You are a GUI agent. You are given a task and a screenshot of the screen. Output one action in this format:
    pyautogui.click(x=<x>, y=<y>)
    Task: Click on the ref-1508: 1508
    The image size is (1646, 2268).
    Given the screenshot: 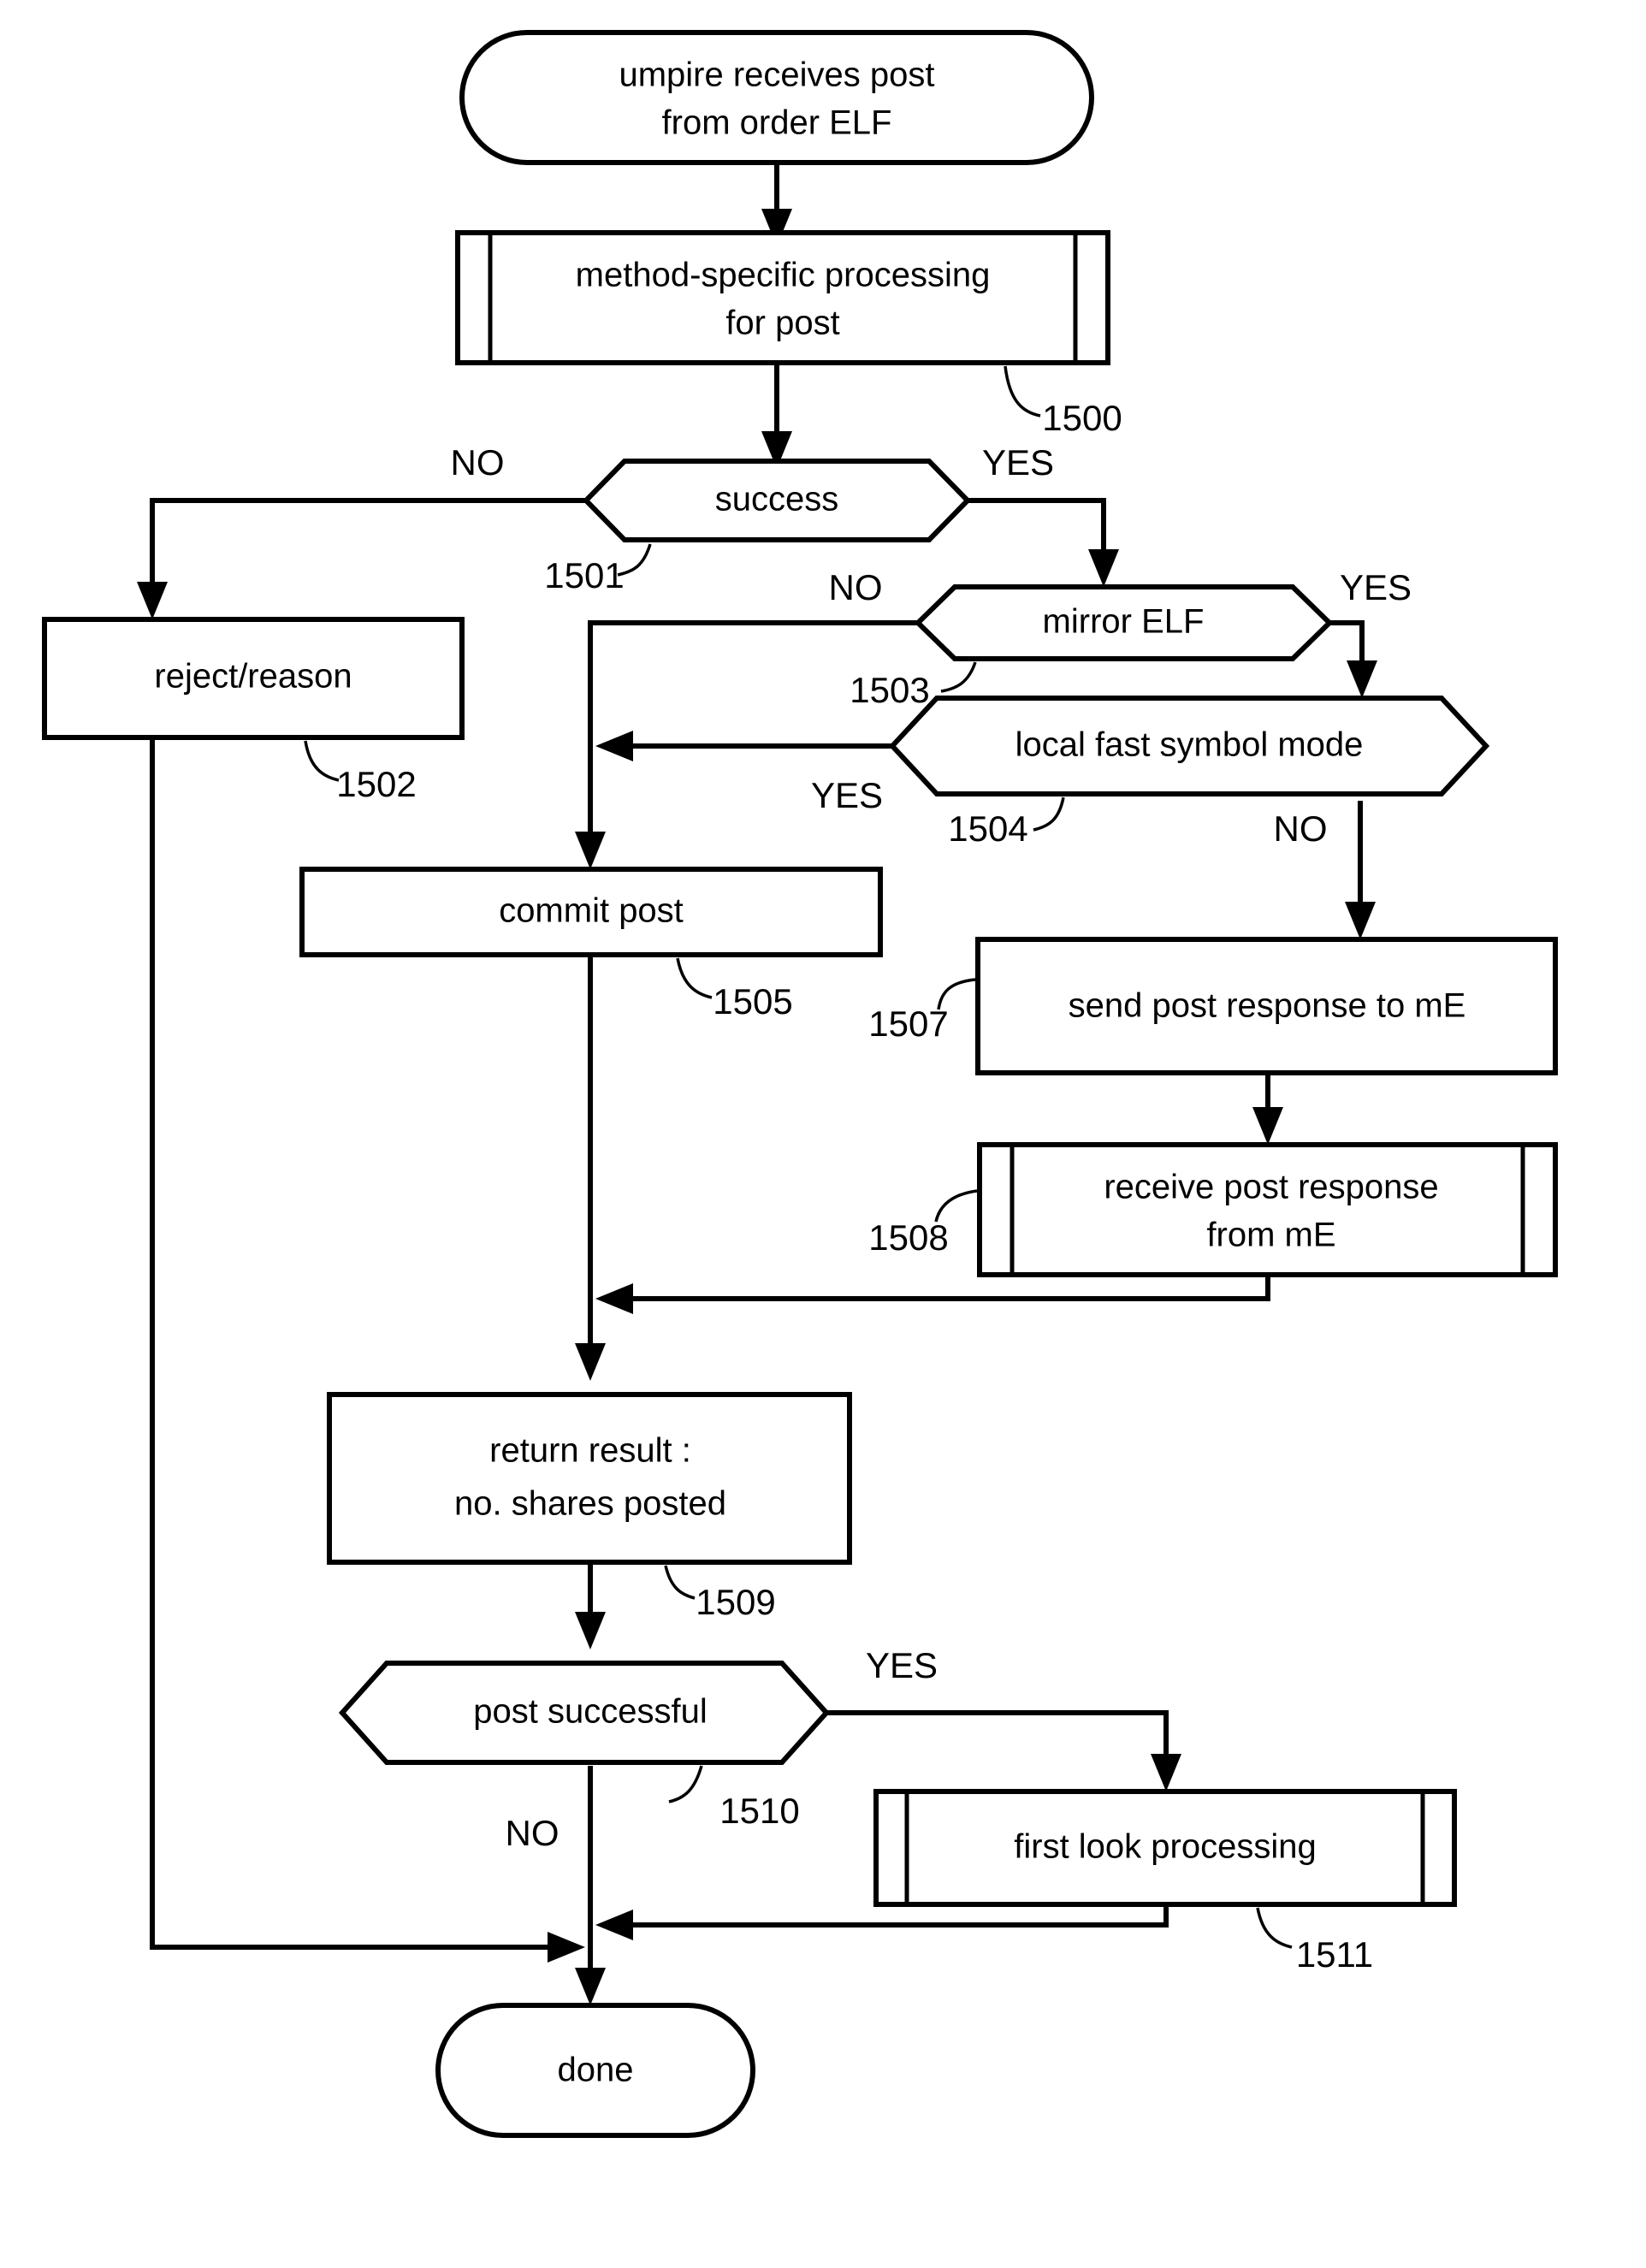 What is the action you would take?
    pyautogui.click(x=908, y=1237)
    